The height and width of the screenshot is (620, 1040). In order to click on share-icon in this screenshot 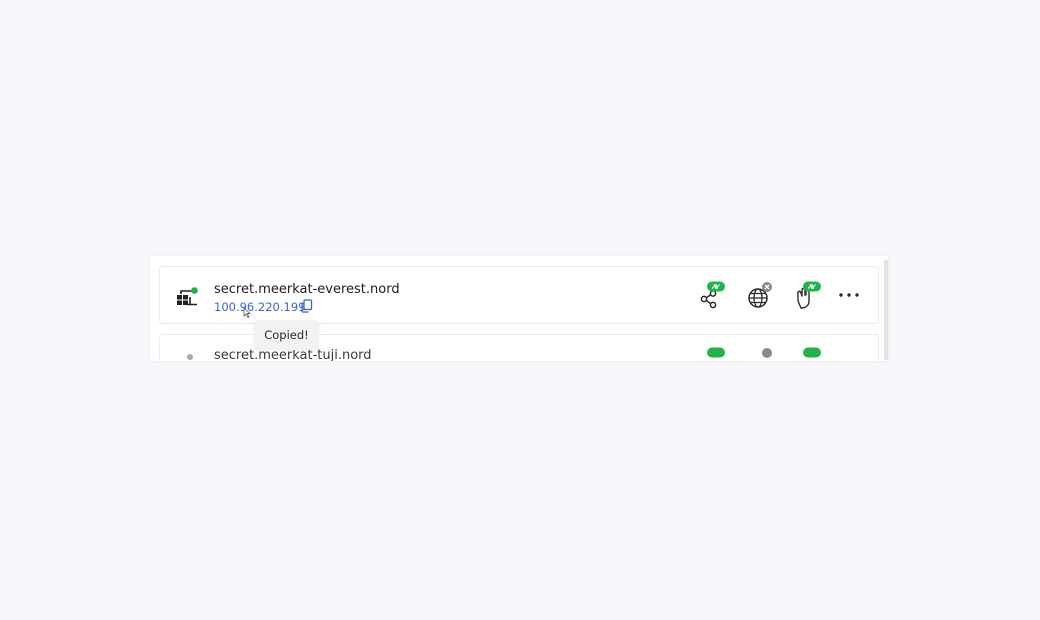, I will do `click(713, 296)`.